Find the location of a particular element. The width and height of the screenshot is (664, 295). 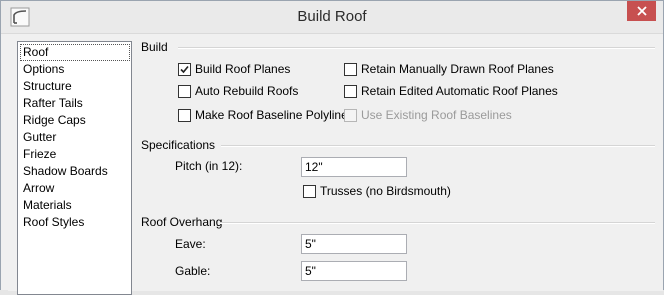

nav-item-gutter: Gutter is located at coordinates (39, 137).